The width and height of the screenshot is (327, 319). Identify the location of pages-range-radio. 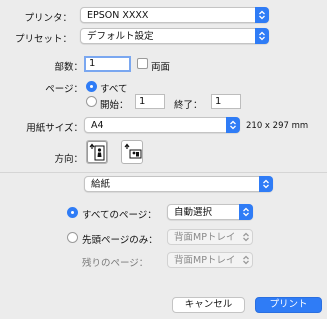
(91, 101).